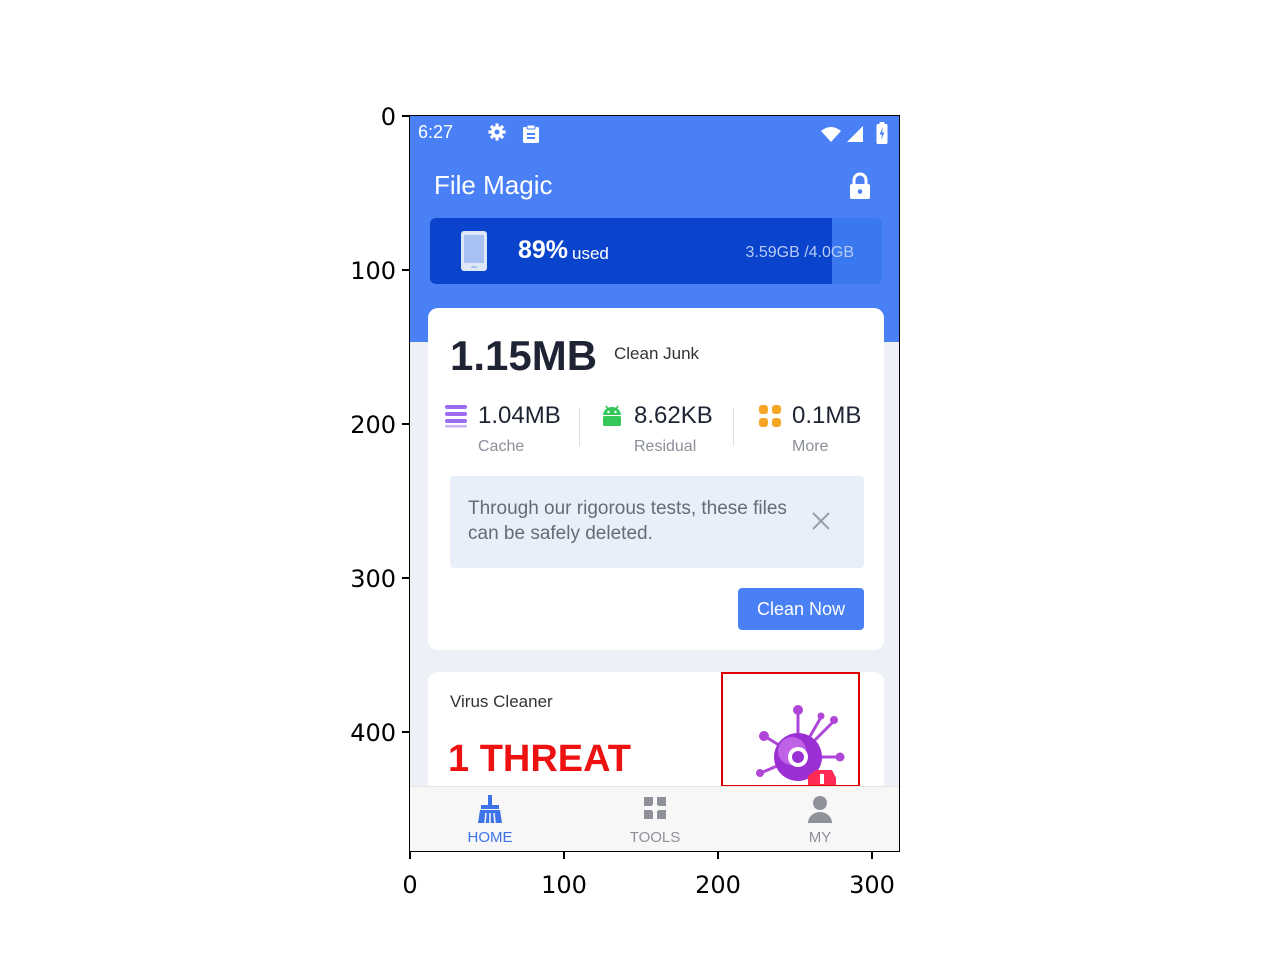  I want to click on stat-residual: 8.62KB Residual, so click(675, 432).